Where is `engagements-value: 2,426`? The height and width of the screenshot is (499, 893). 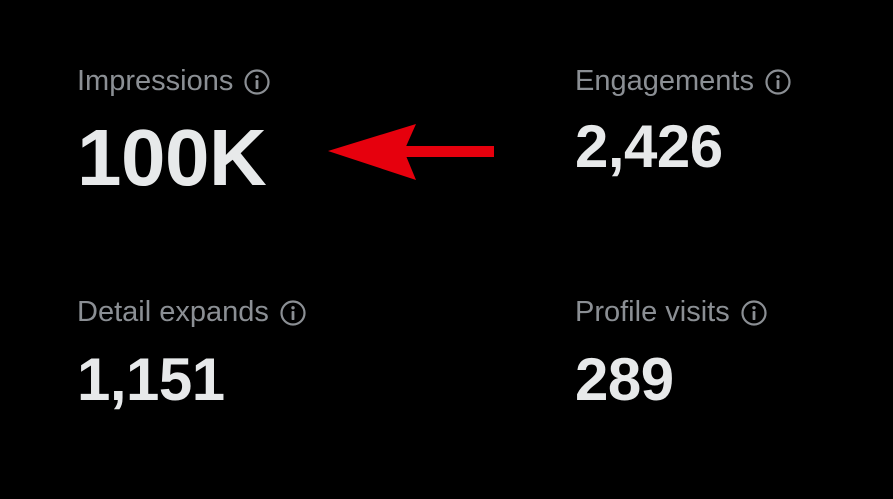
engagements-value: 2,426 is located at coordinates (649, 146).